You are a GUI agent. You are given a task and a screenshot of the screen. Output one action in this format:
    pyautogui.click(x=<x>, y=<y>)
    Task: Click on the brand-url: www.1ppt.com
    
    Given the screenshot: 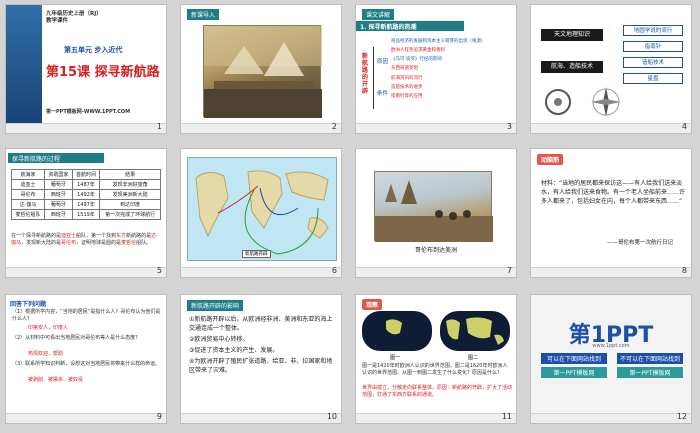 What is the action you would take?
    pyautogui.click(x=611, y=346)
    